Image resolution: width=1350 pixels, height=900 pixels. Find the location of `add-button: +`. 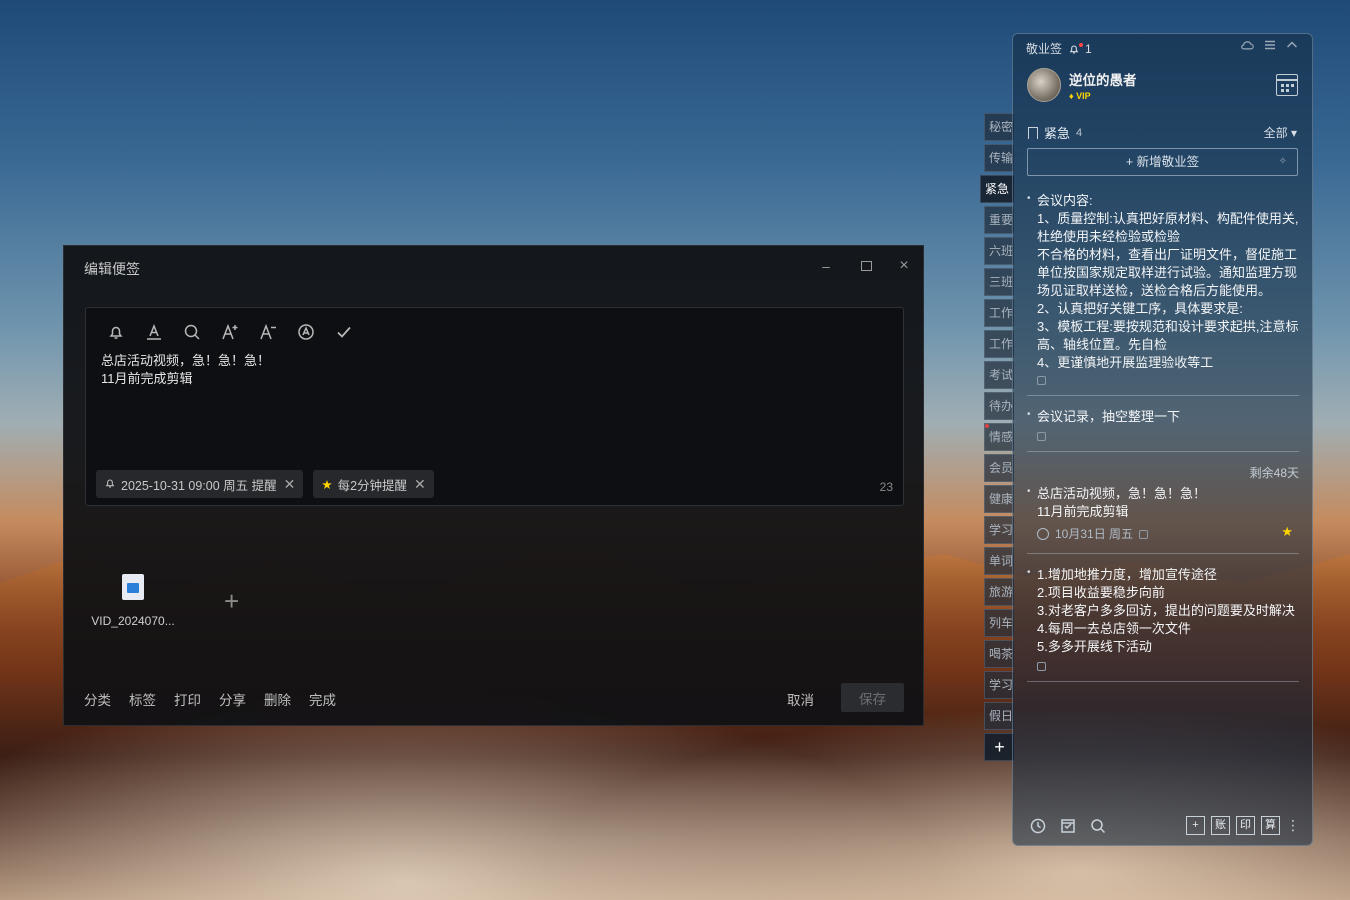

add-button: + is located at coordinates (1195, 825).